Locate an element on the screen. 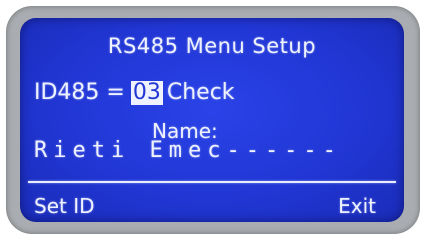 The height and width of the screenshot is (240, 426). exit-softkey: Exit is located at coordinates (357, 206).